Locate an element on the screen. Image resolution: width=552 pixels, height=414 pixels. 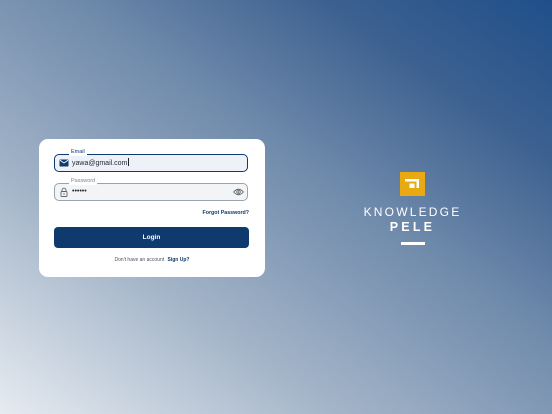
signup-row: Don't have an account Sign Up? is located at coordinates (152, 260).